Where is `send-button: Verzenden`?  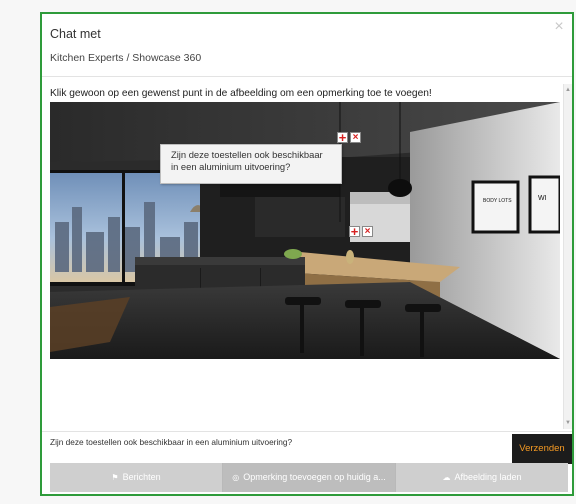
send-button: Verzenden is located at coordinates (542, 449).